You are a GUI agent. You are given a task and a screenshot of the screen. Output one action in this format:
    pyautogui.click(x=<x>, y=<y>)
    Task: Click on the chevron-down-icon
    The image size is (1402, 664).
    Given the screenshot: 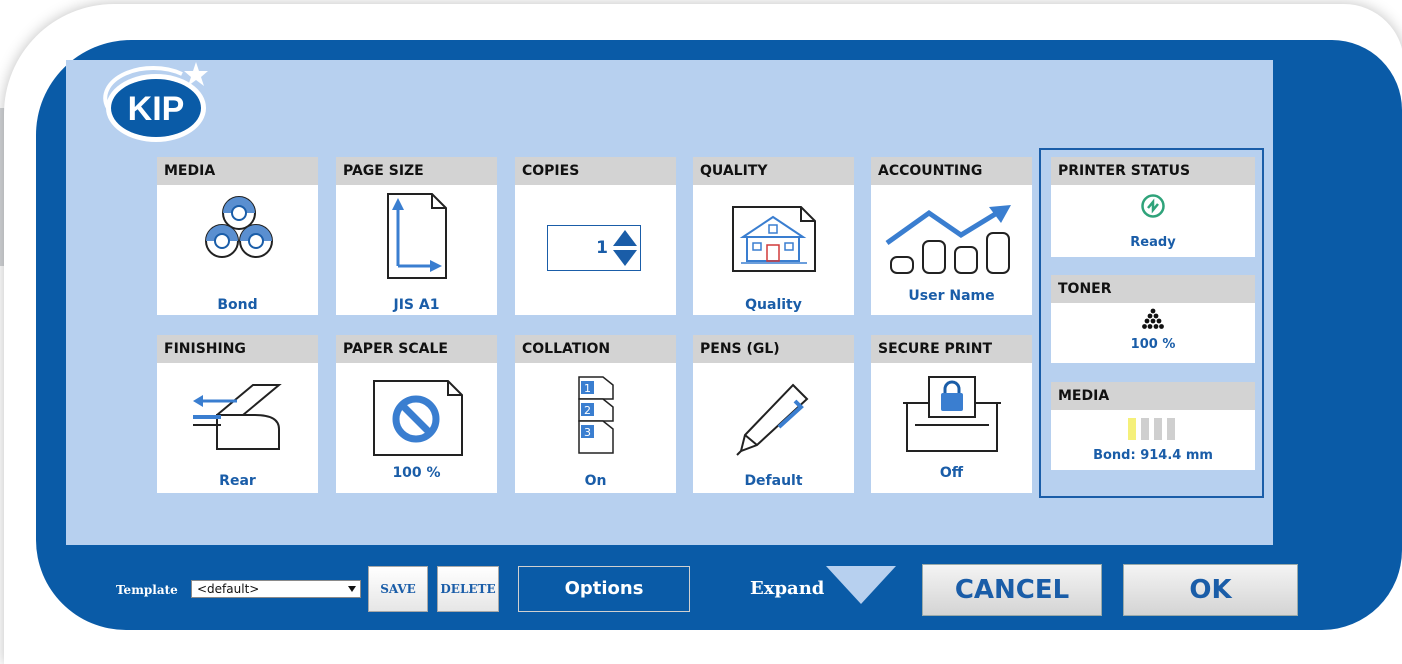 What is the action you would take?
    pyautogui.click(x=352, y=589)
    